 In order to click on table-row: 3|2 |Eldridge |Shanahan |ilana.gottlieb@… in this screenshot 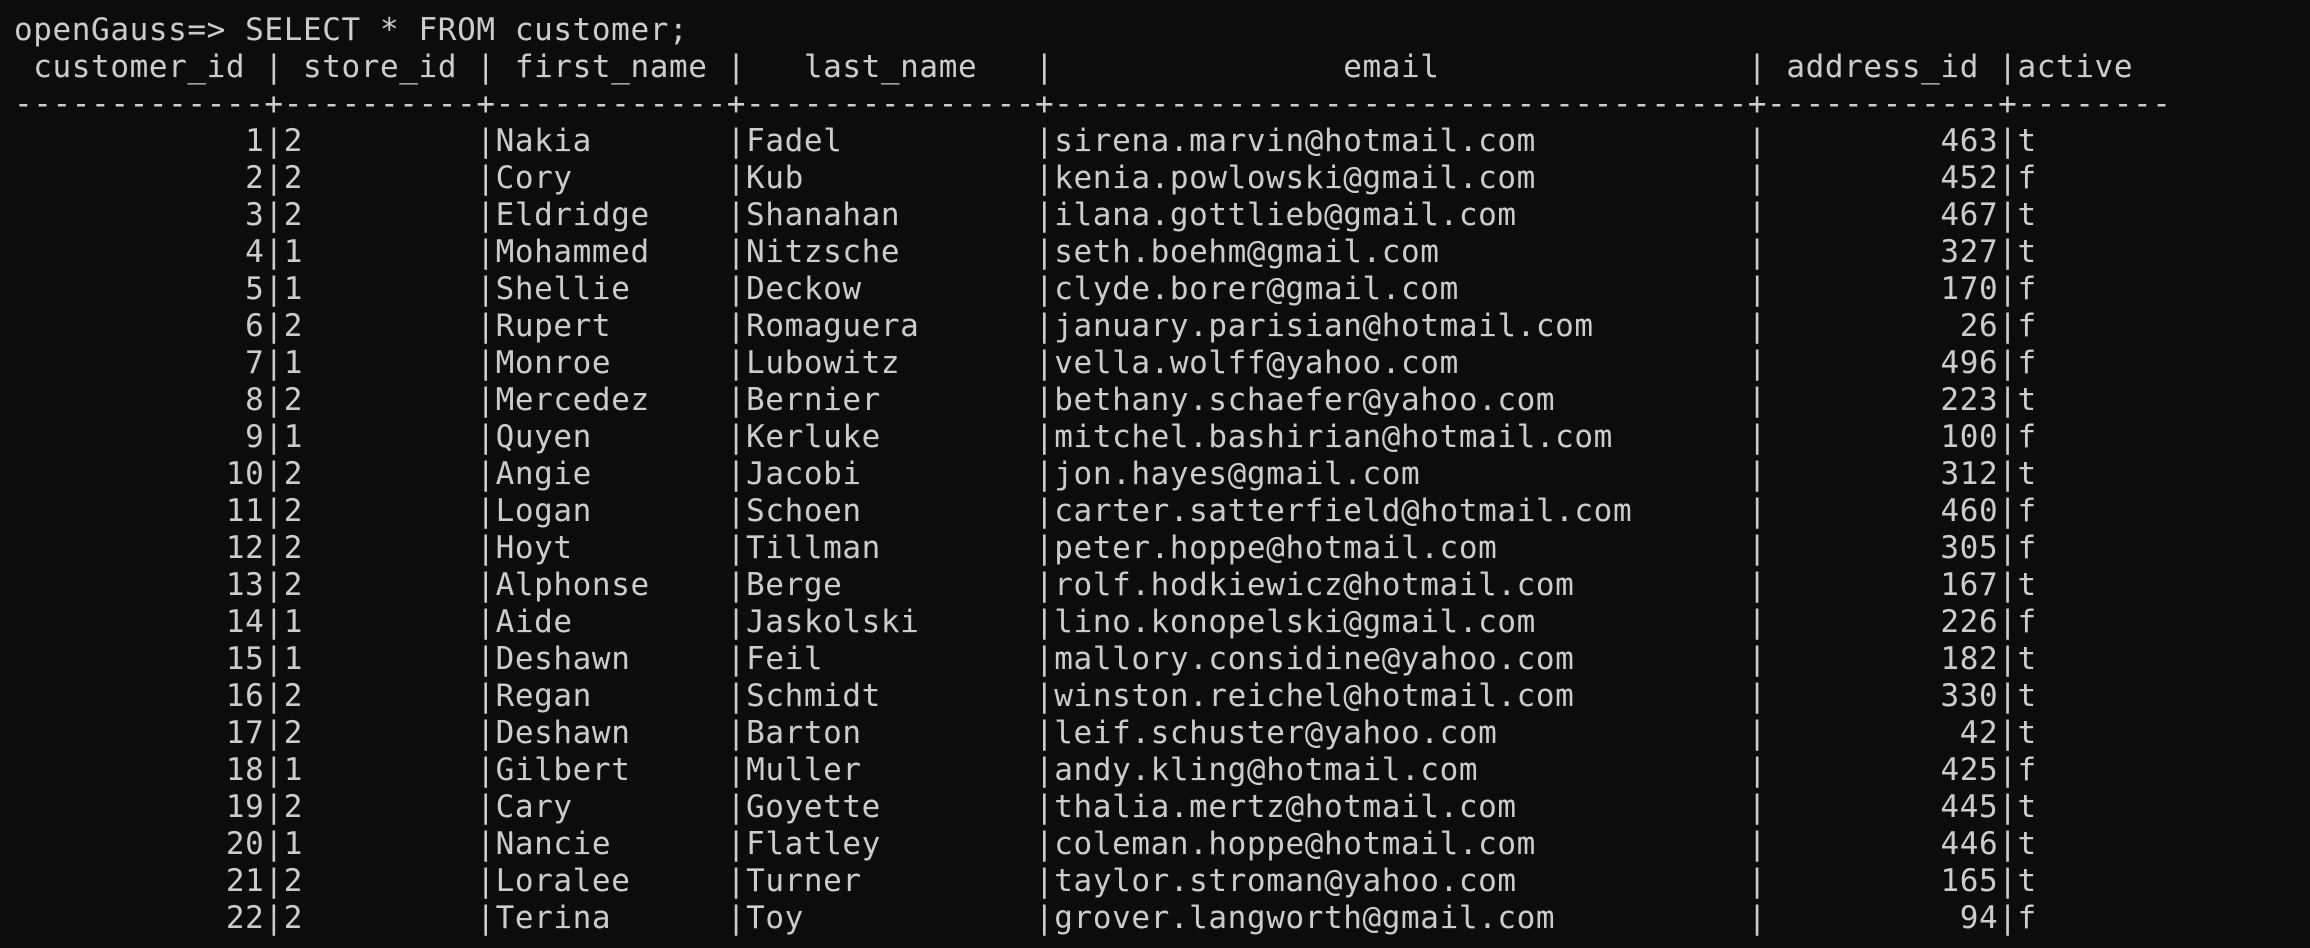, I will do `click(1154, 215)`.